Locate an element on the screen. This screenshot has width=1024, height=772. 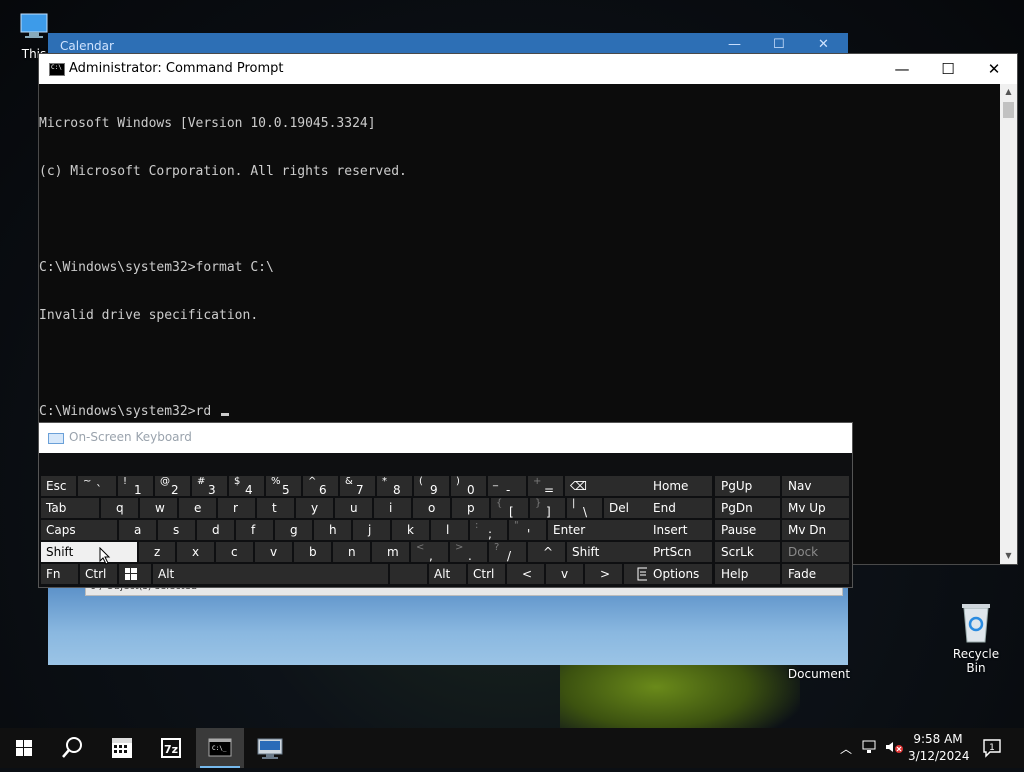
osk-key-: <, is located at coordinates (430, 552).